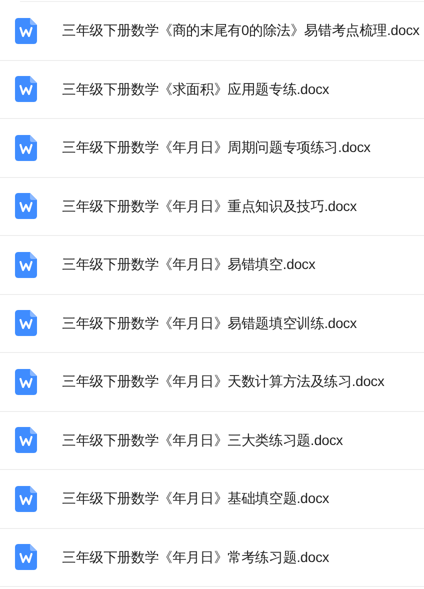  I want to click on file-row: 三年级下册数学《年月日》易错填空.docx, so click(212, 265).